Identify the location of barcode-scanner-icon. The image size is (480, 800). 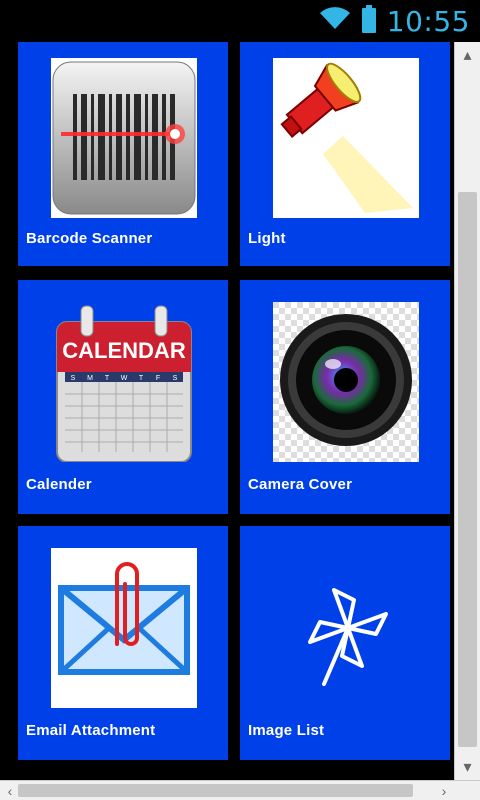
(124, 138).